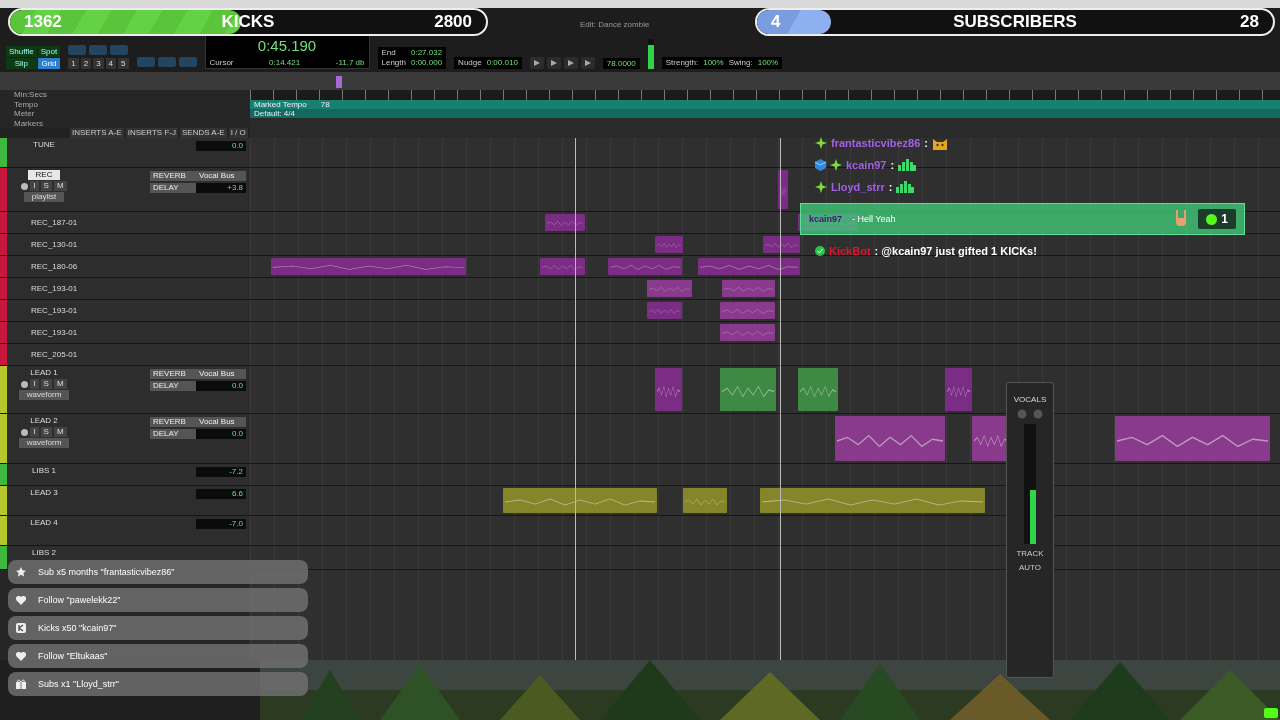  Describe the element at coordinates (44, 493) in the screenshot. I see `track-name: LEAD 3` at that location.